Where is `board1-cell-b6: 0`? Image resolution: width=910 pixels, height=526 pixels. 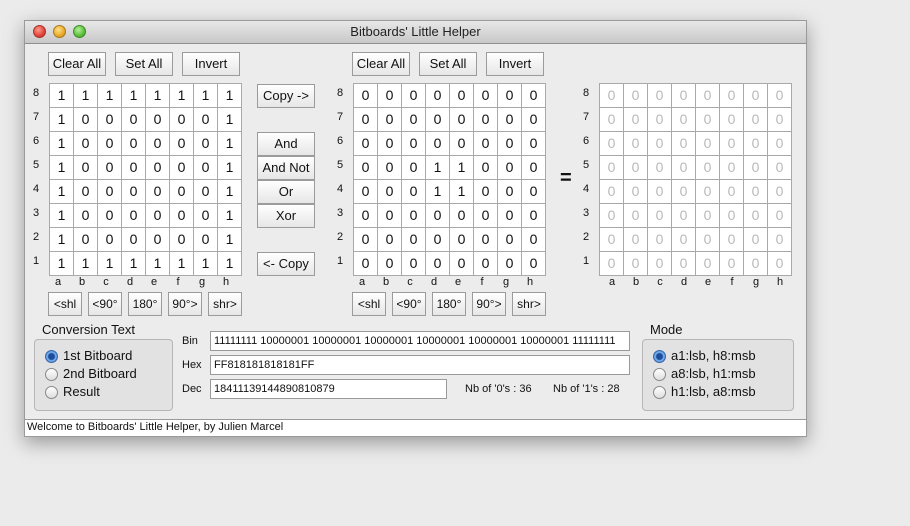
board1-cell-b6: 0 is located at coordinates (86, 144).